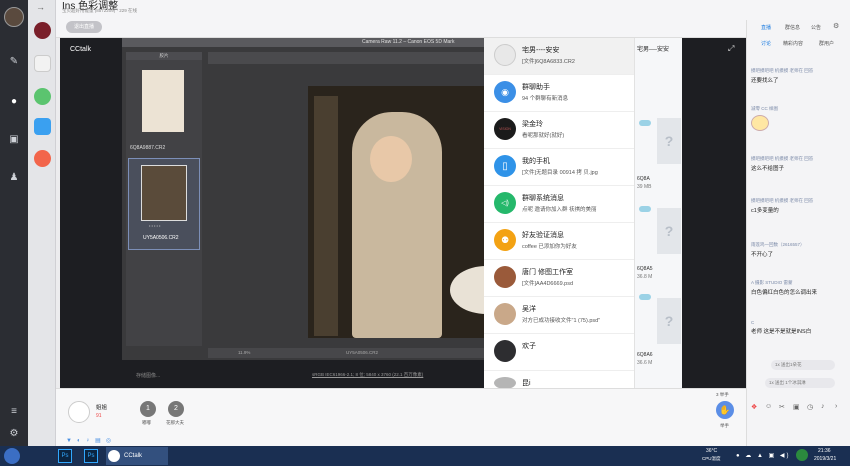 This screenshot has height=466, width=850. I want to click on photo-face, so click(391, 159).